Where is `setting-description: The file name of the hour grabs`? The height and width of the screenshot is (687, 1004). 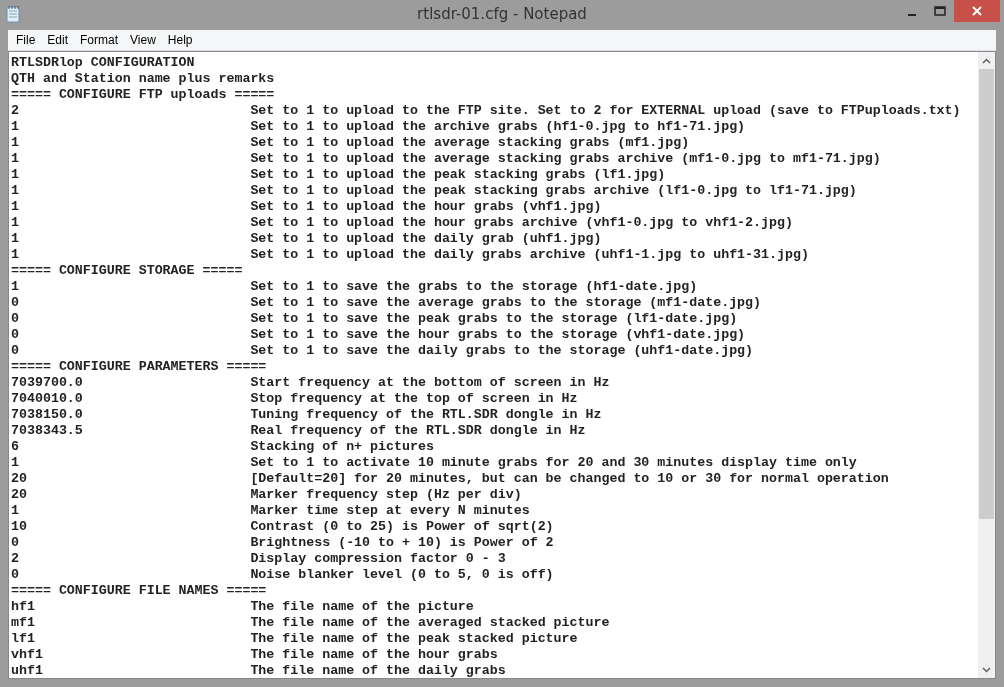
setting-description: The file name of the hour grabs is located at coordinates (374, 655).